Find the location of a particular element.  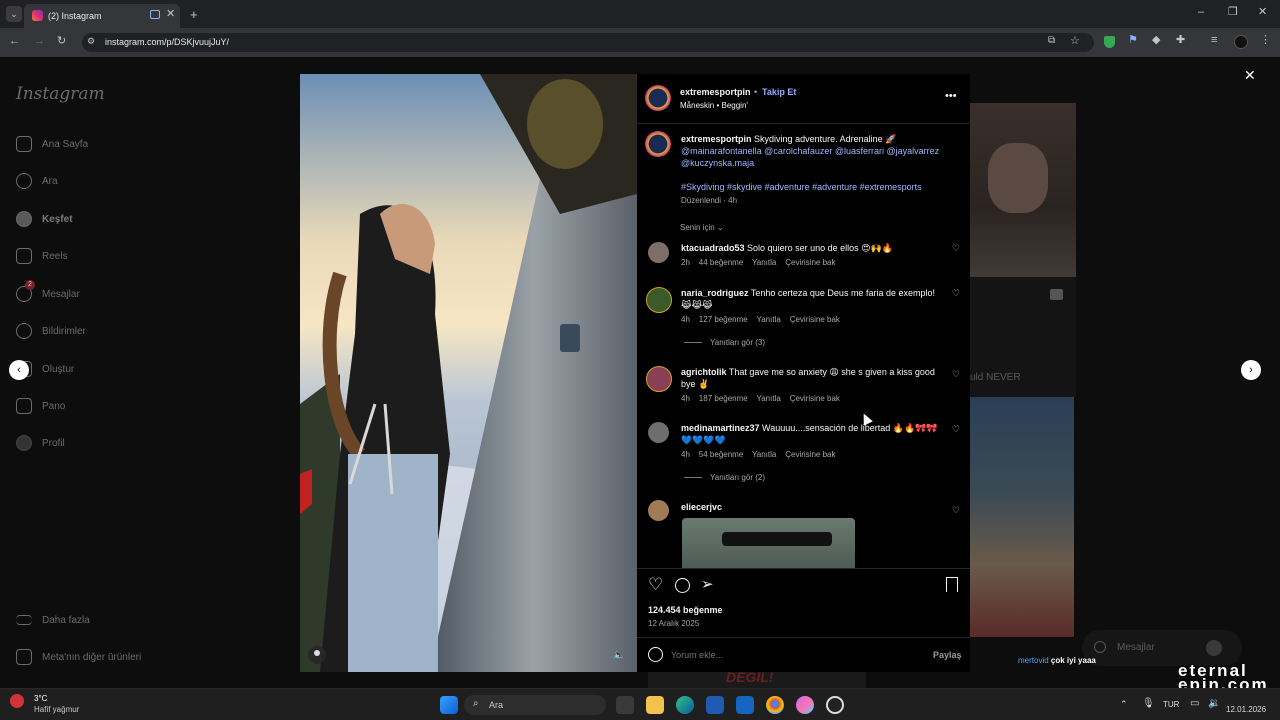

comment-likes: 127 beğenme is located at coordinates (723, 319).